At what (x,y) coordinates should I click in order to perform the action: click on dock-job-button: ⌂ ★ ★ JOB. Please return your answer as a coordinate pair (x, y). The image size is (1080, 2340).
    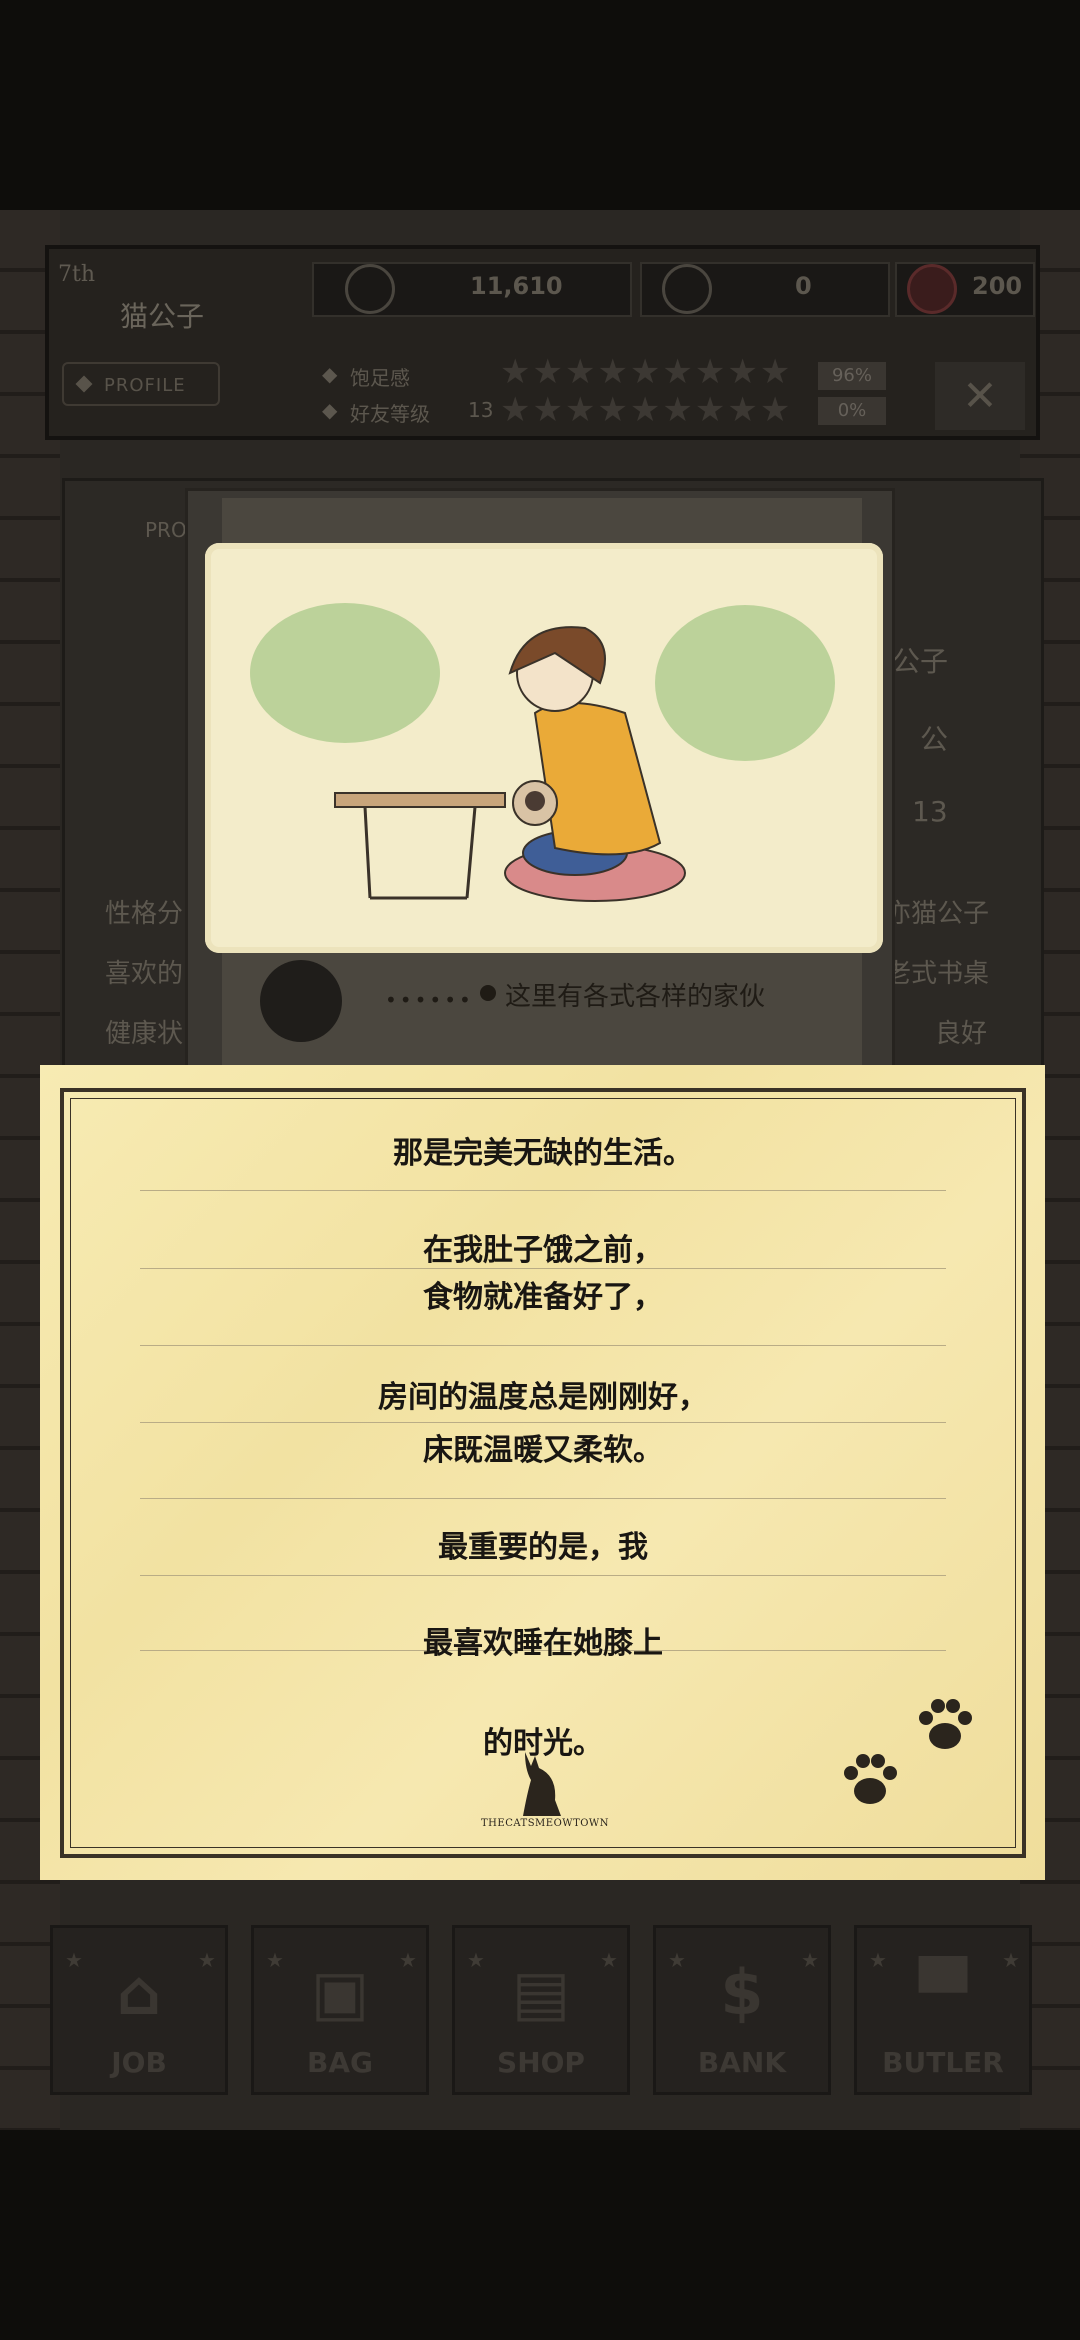
    Looking at the image, I should click on (139, 2010).